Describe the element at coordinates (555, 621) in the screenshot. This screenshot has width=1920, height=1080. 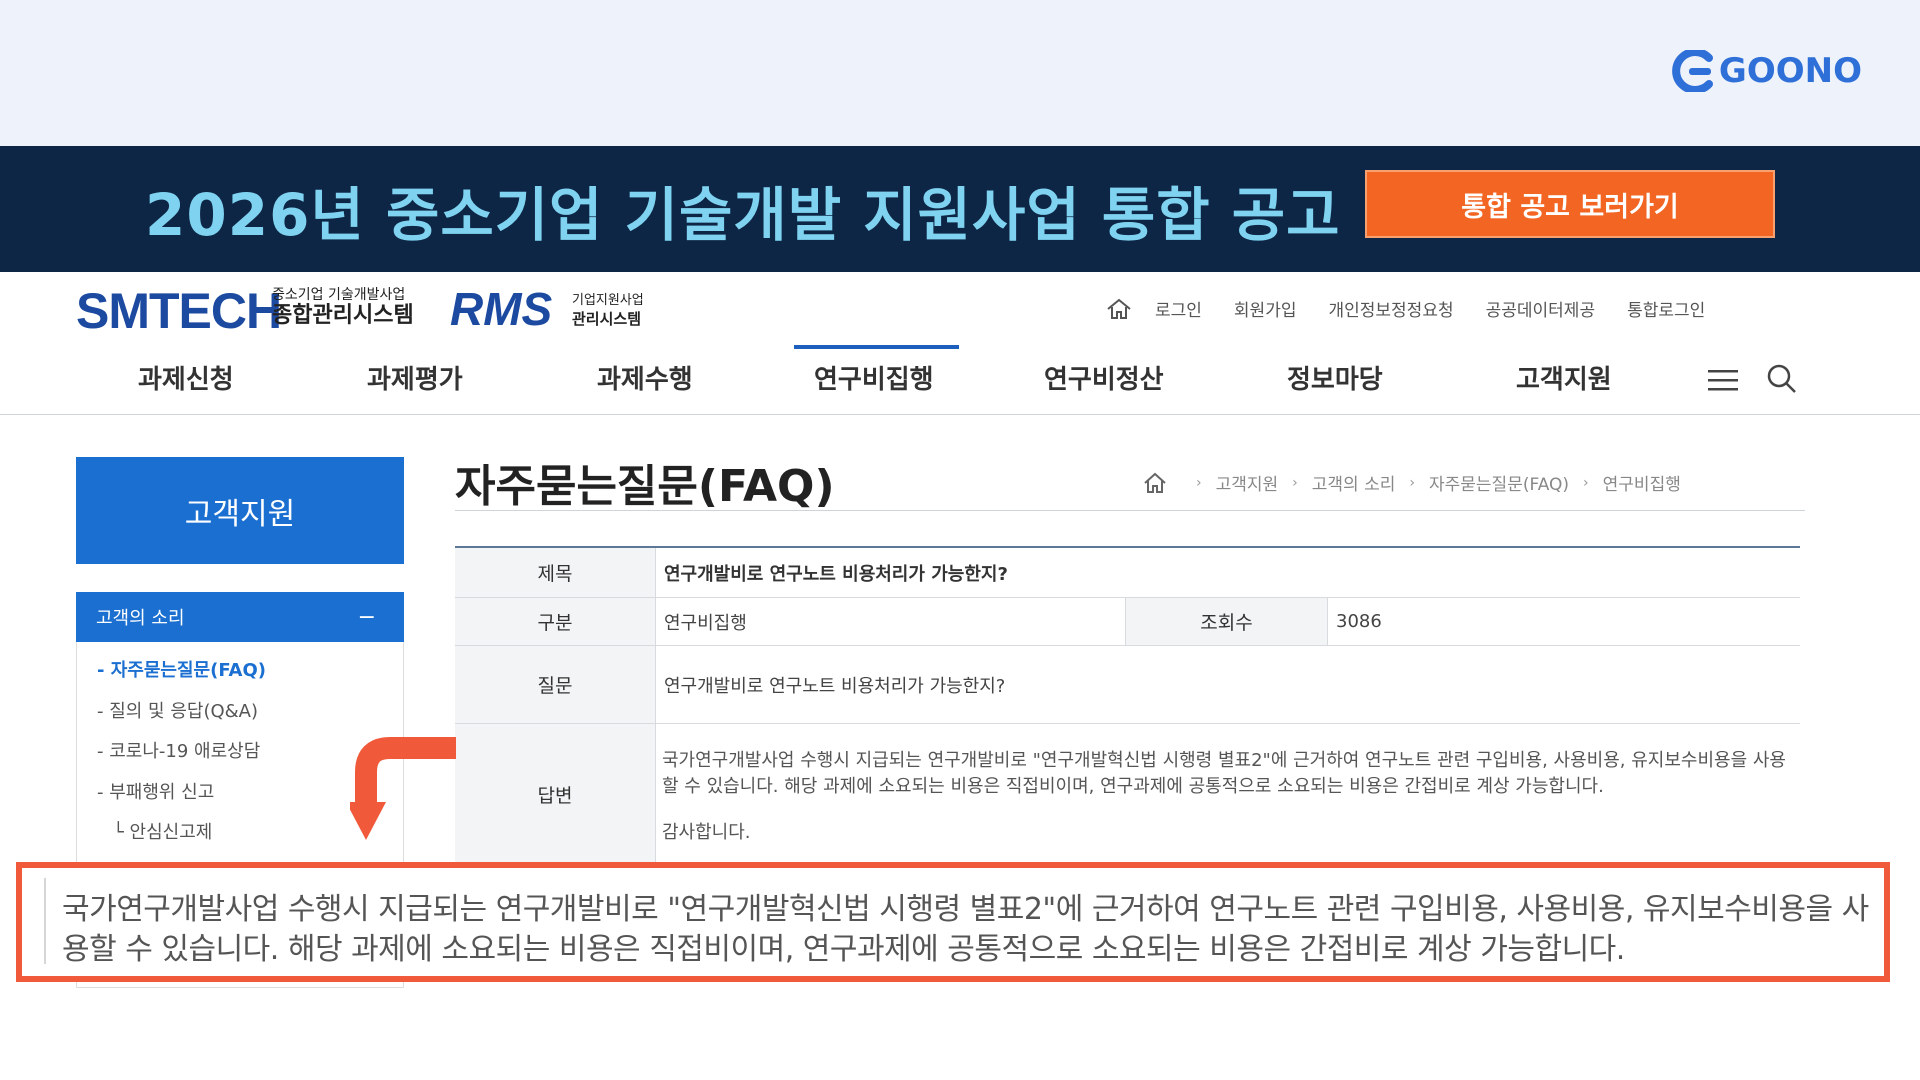
I see `category-label: 구분` at that location.